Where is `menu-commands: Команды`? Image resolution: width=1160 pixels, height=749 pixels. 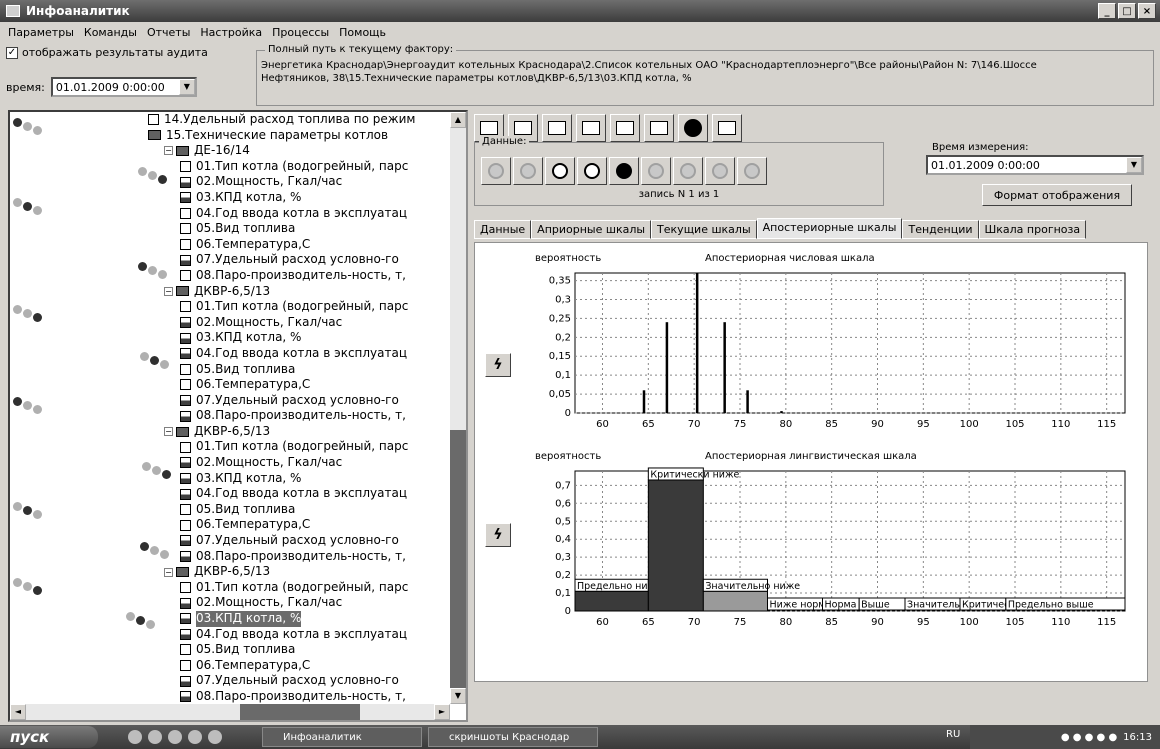
menu-commands: Команды is located at coordinates (110, 32).